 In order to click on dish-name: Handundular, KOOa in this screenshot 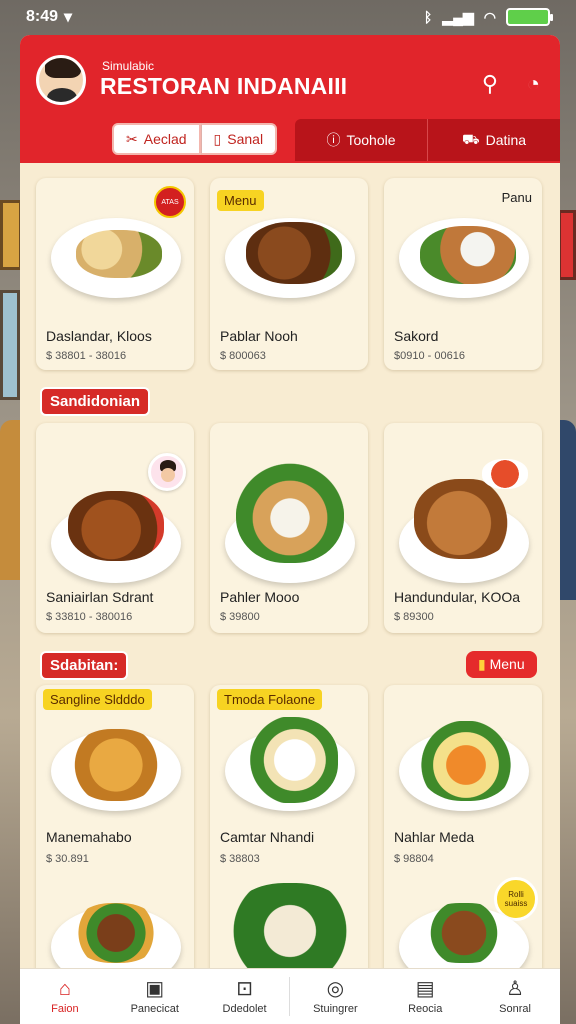, I will do `click(457, 597)`.